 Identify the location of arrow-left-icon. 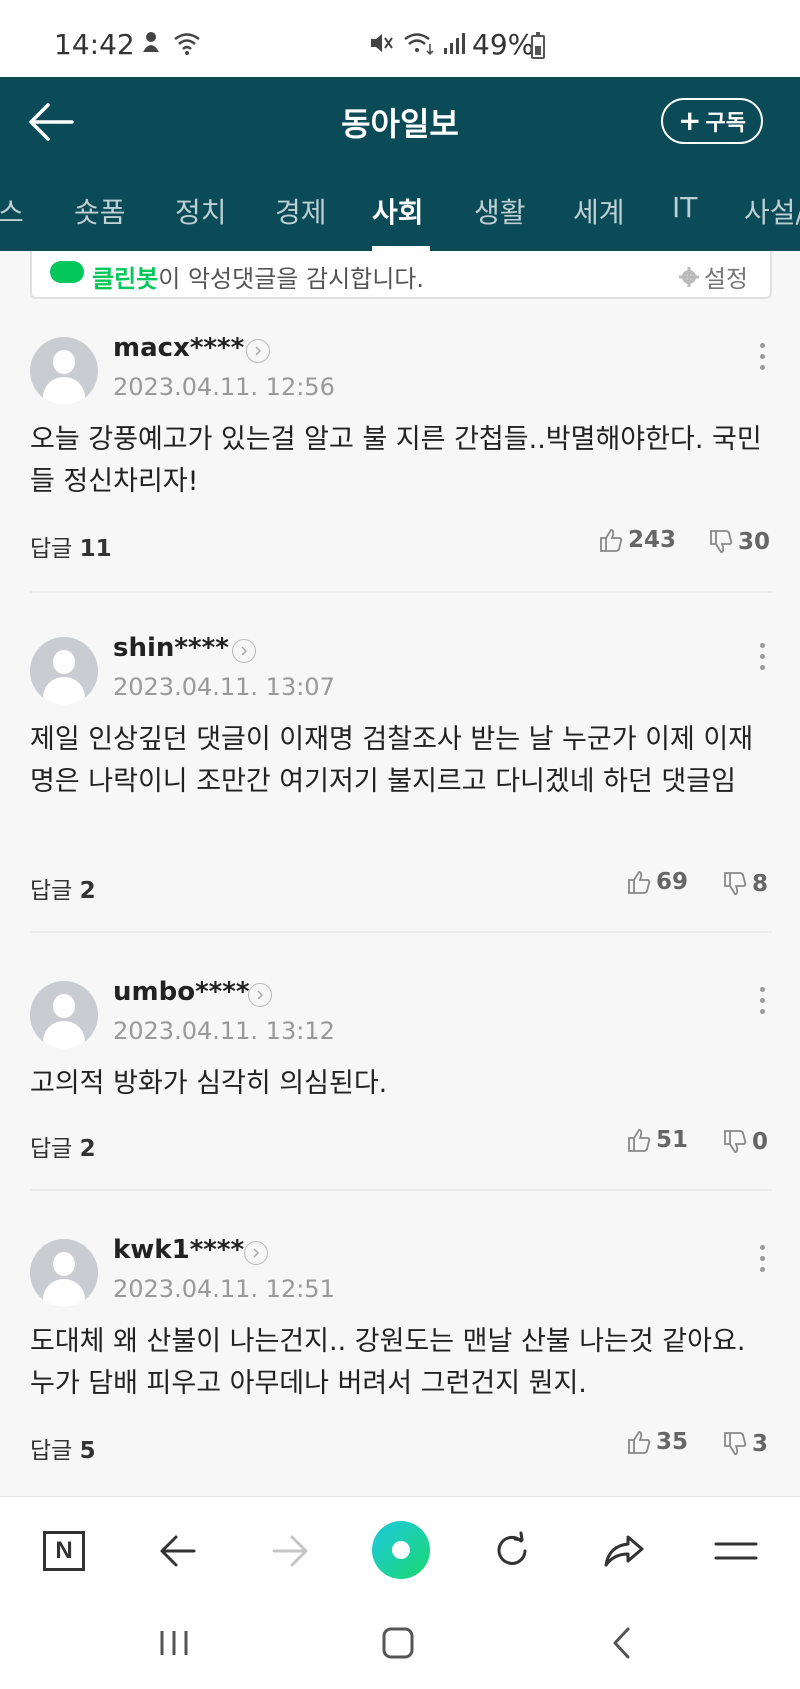
(178, 1551).